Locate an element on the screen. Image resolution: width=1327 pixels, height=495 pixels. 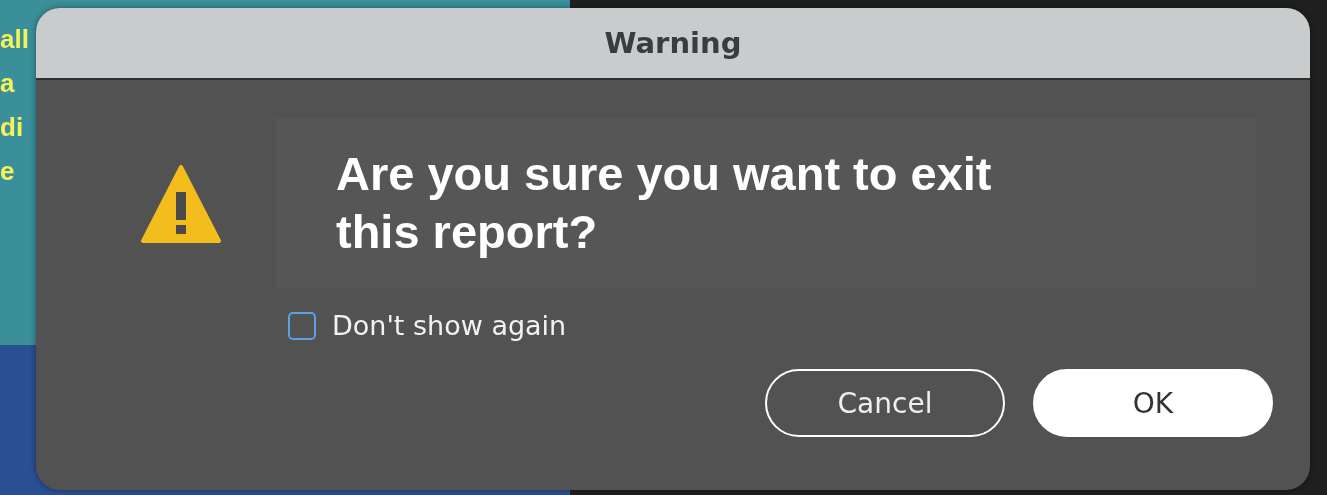
background-text: a is located at coordinates (7, 83).